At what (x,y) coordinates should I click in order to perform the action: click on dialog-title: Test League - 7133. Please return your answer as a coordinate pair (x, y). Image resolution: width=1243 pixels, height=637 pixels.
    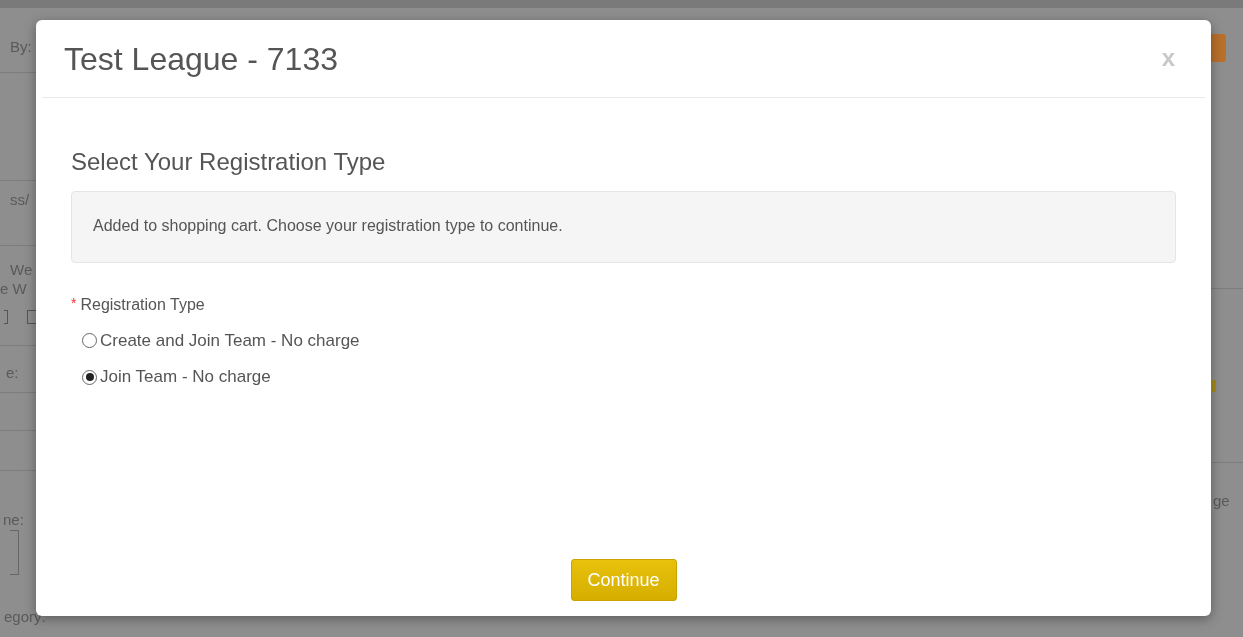
    Looking at the image, I should click on (201, 59).